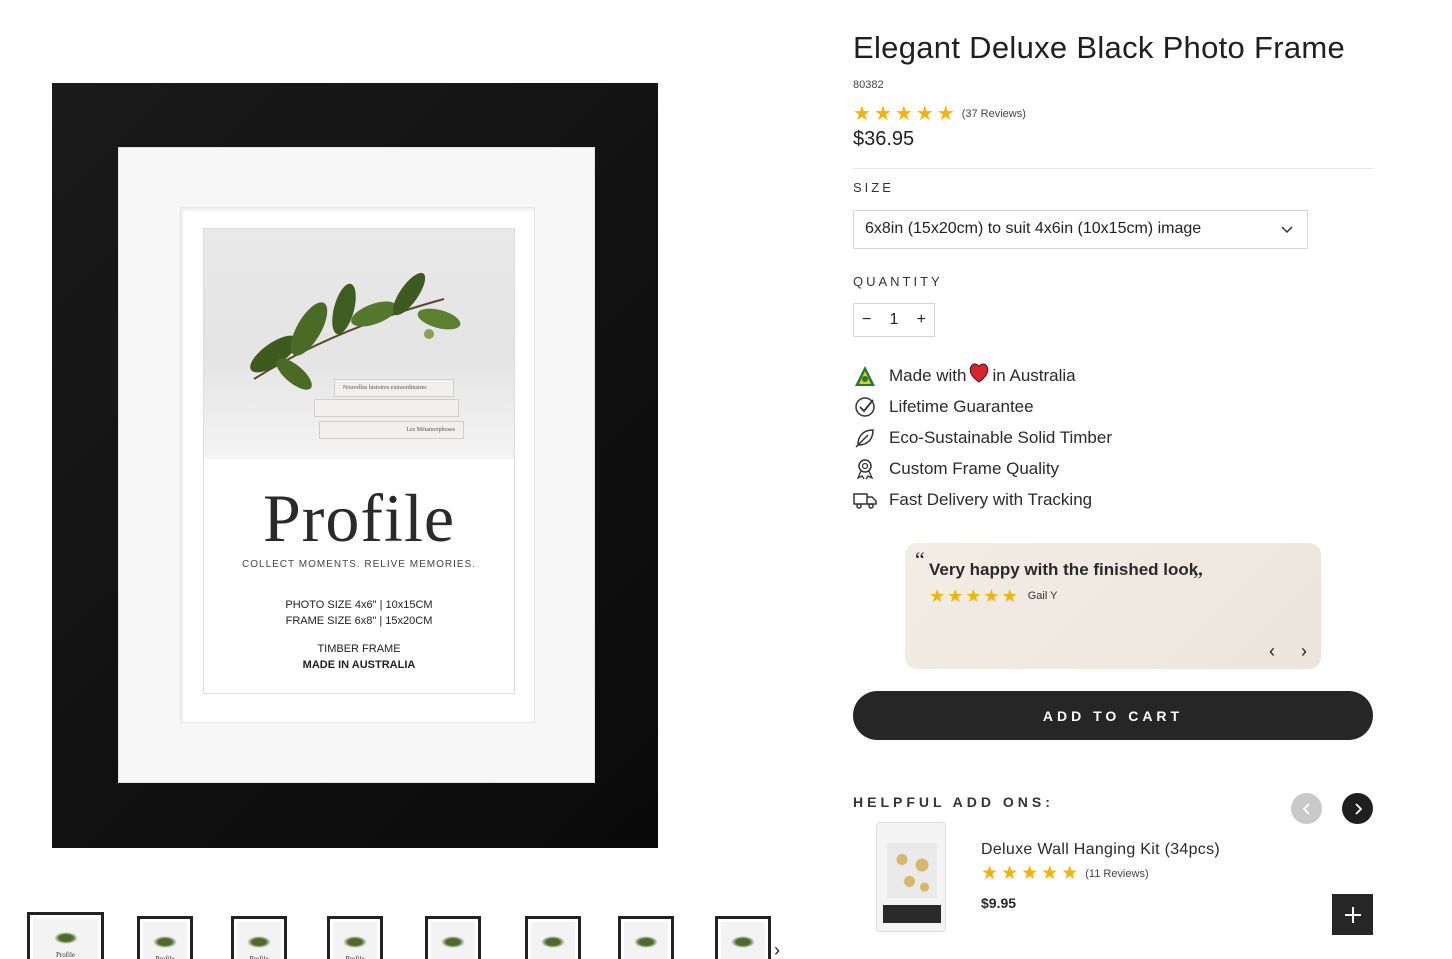 The image size is (1452, 959). Describe the element at coordinates (1001, 437) in the screenshot. I see `feature-text: Eco-Sustainable Solid Timber` at that location.